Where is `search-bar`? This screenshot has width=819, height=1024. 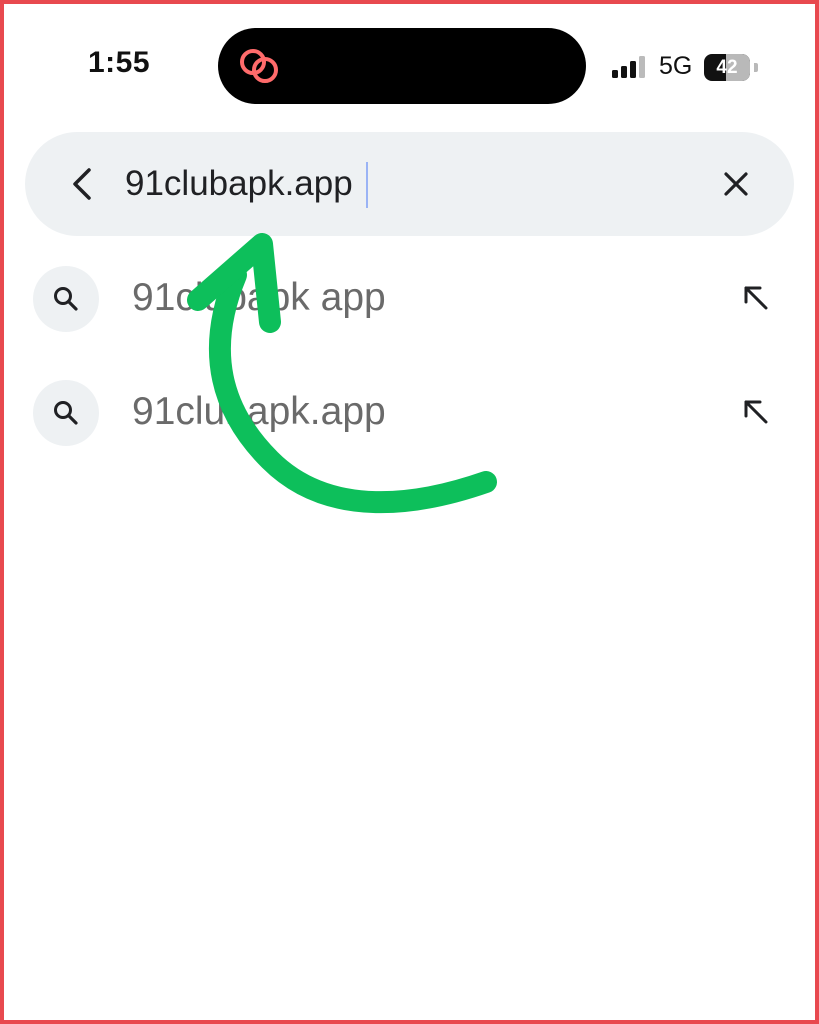 search-bar is located at coordinates (409, 184).